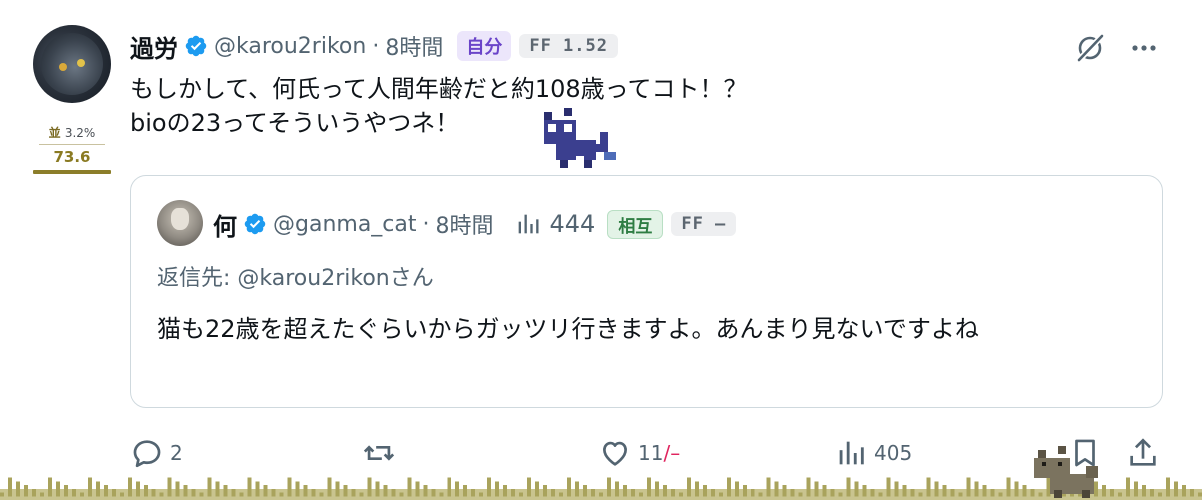  What do you see at coordinates (851, 453) in the screenshot?
I see `views-chart-icon` at bounding box center [851, 453].